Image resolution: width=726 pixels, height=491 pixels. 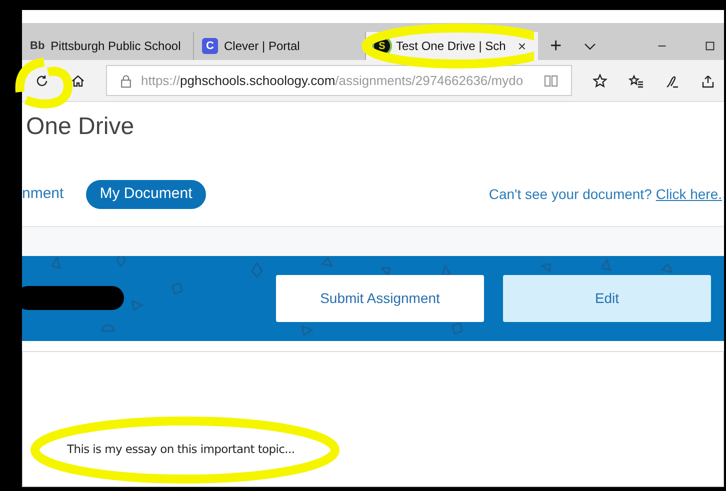 I want to click on home-icon, so click(x=78, y=80).